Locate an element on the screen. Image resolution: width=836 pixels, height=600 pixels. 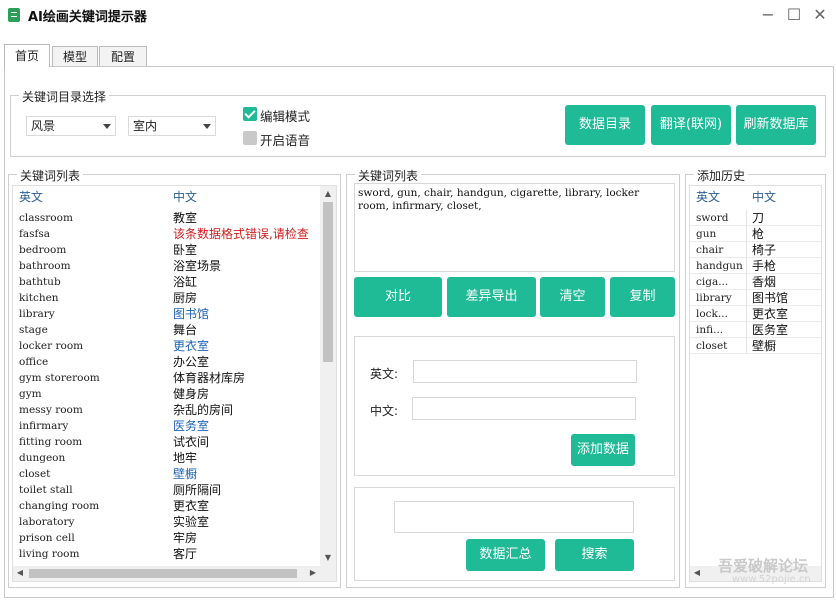
table-row: toilet stall 厕所隔间 is located at coordinates (166, 490).